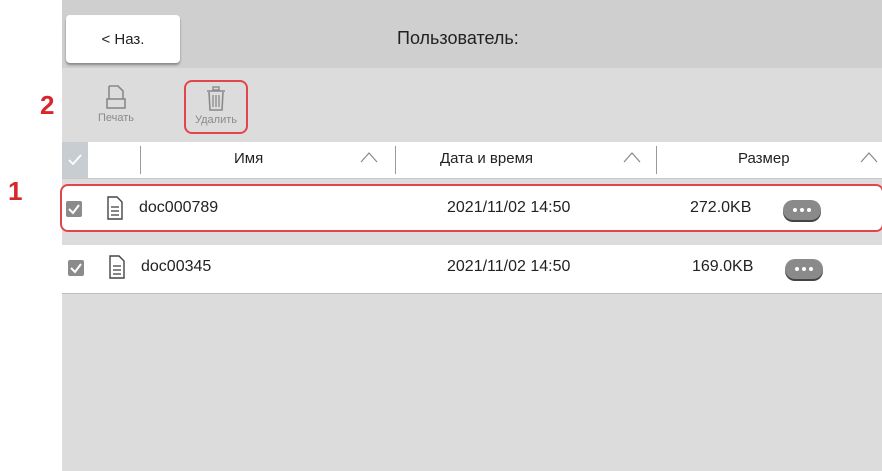 The height and width of the screenshot is (471, 882). Describe the element at coordinates (486, 158) in the screenshot. I see `column-datetime-header: Дата и время` at that location.